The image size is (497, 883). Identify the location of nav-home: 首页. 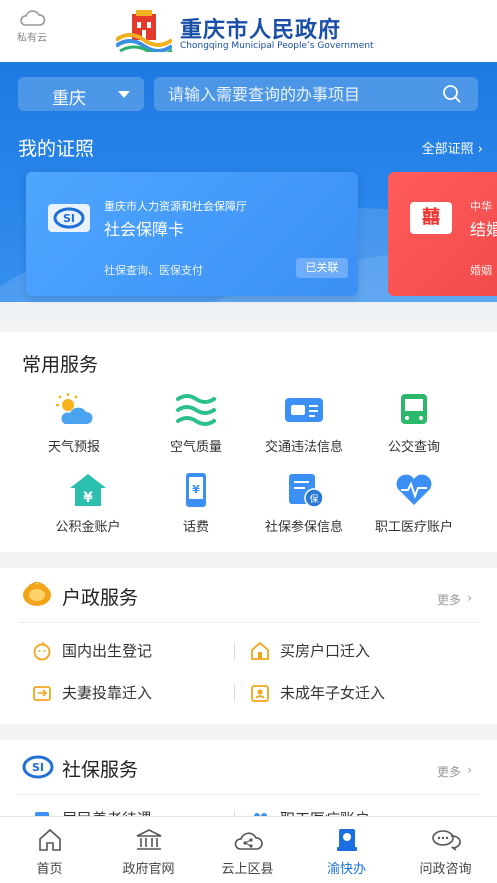
(49, 850).